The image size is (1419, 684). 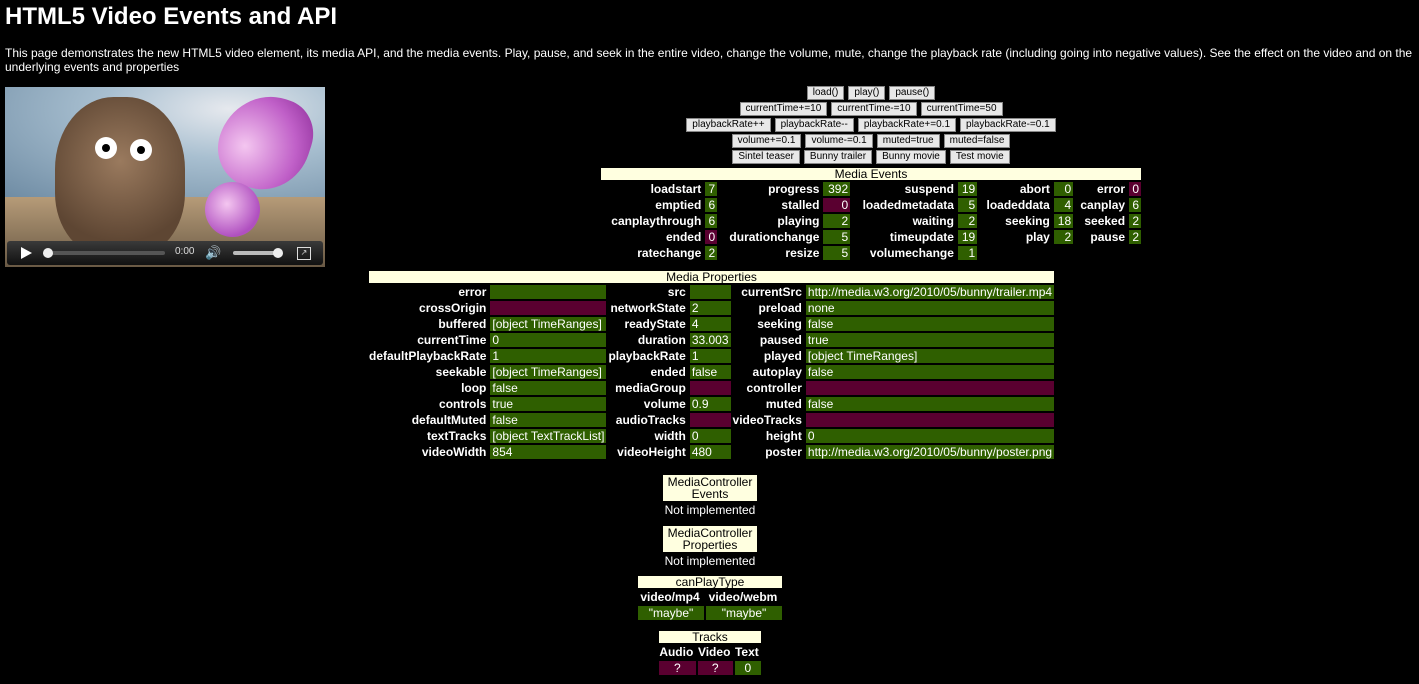 I want to click on event-label-suspend: suspend, so click(x=929, y=189).